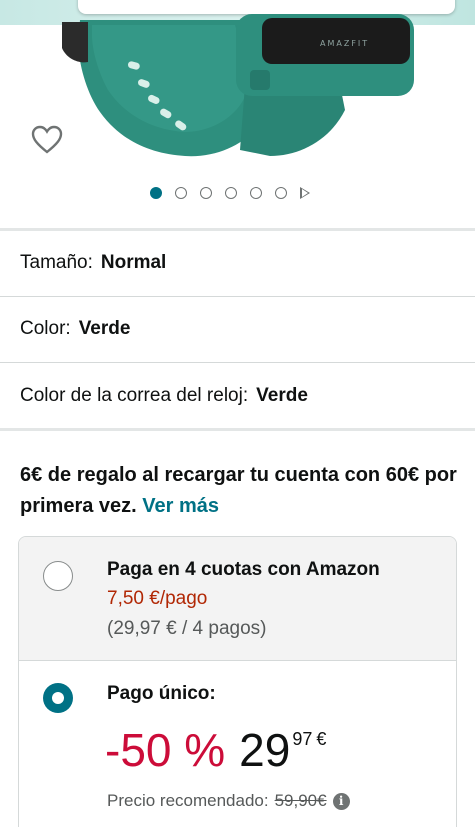 The width and height of the screenshot is (475, 827). I want to click on installment-total: (29,97 € / 4 pagos), so click(187, 628).